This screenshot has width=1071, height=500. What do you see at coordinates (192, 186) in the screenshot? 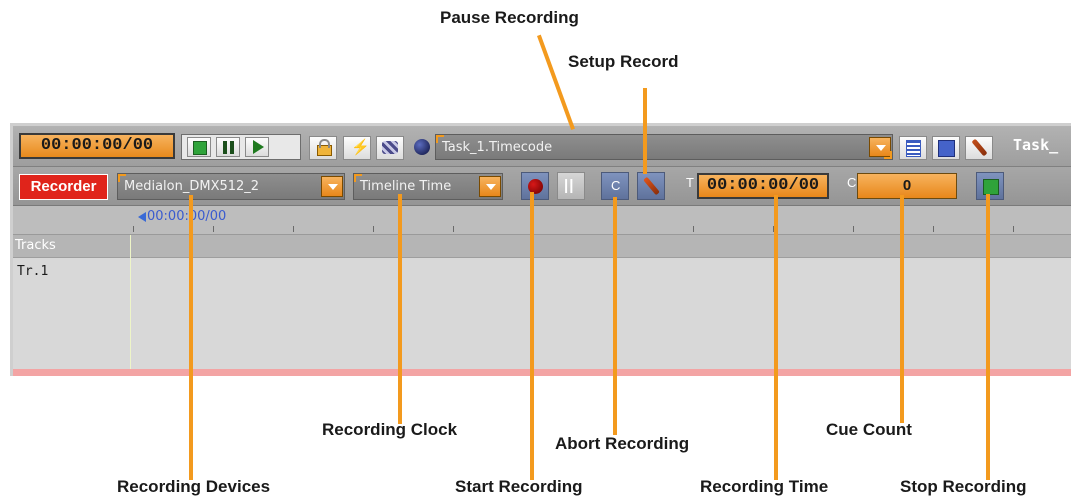
I see `recording-devices-value: Medialon_DMX512_2` at bounding box center [192, 186].